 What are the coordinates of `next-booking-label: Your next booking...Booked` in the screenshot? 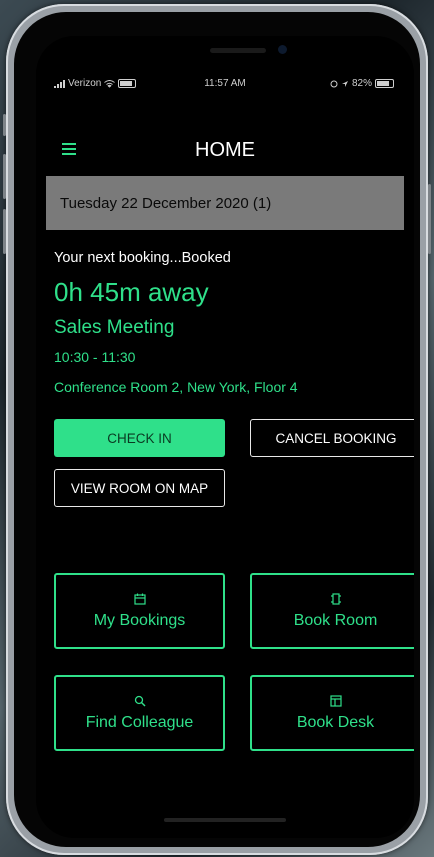 It's located at (142, 258).